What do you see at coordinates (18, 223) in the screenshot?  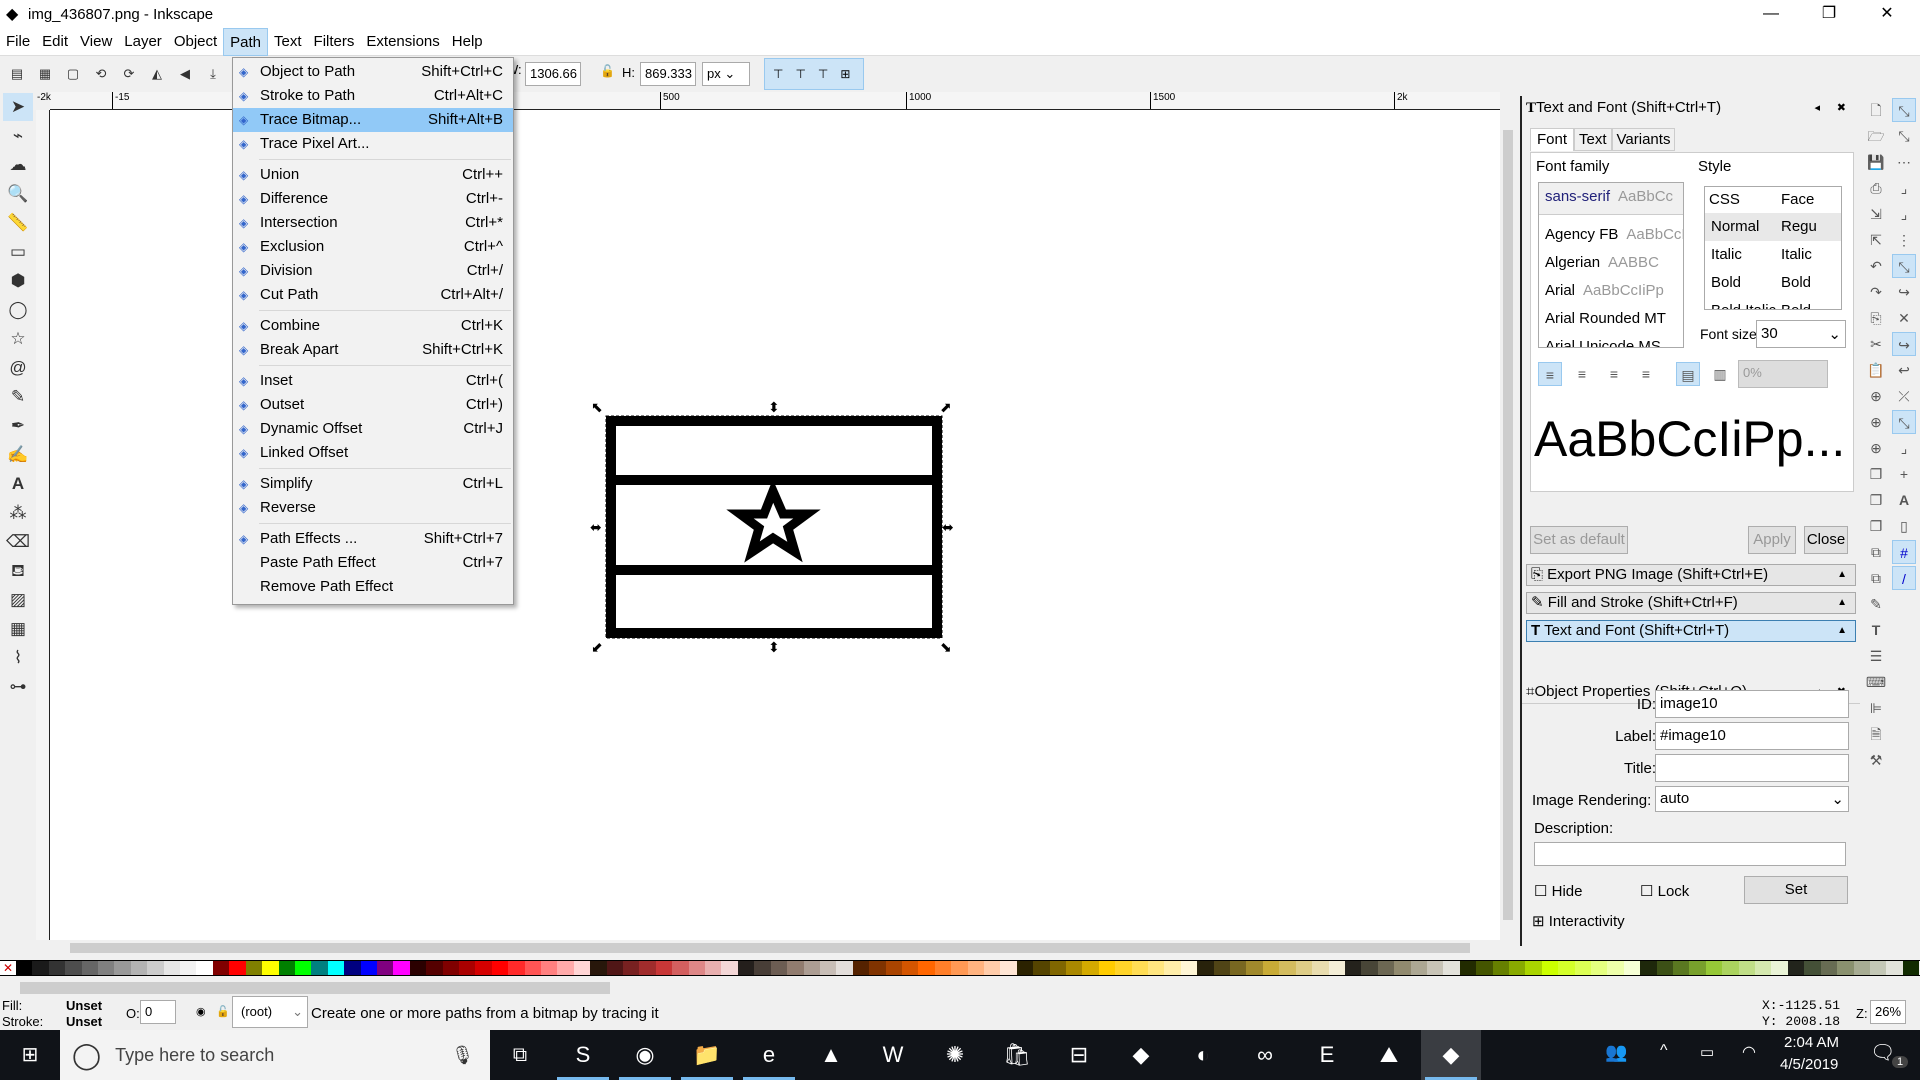 I see `measure-tool-icon: 📏` at bounding box center [18, 223].